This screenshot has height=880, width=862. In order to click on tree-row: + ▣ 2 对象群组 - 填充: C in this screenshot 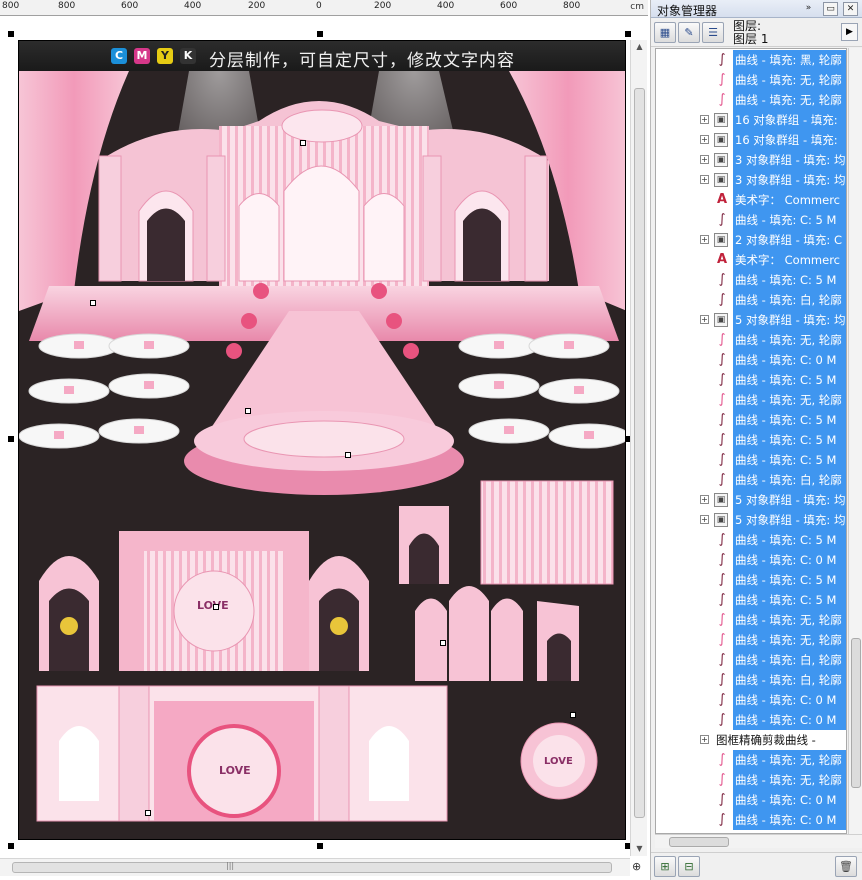, I will do `click(751, 240)`.